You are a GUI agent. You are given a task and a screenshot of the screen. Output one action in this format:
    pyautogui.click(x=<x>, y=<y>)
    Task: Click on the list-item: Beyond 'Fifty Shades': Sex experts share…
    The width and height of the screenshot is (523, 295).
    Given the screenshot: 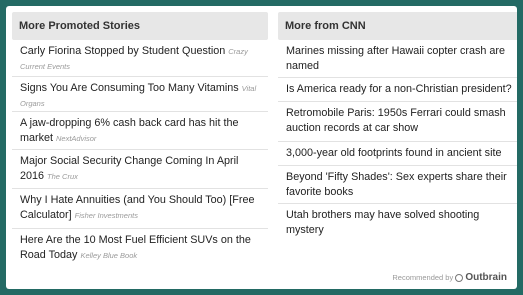 What is the action you would take?
    pyautogui.click(x=397, y=185)
    